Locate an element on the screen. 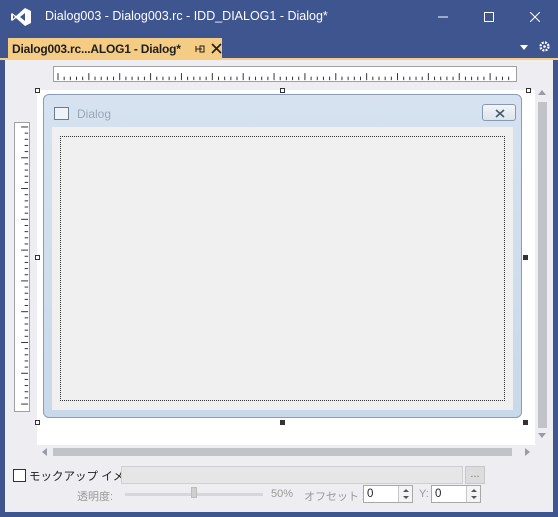 The image size is (558, 517). resize-handle-bottom-right is located at coordinates (525, 422).